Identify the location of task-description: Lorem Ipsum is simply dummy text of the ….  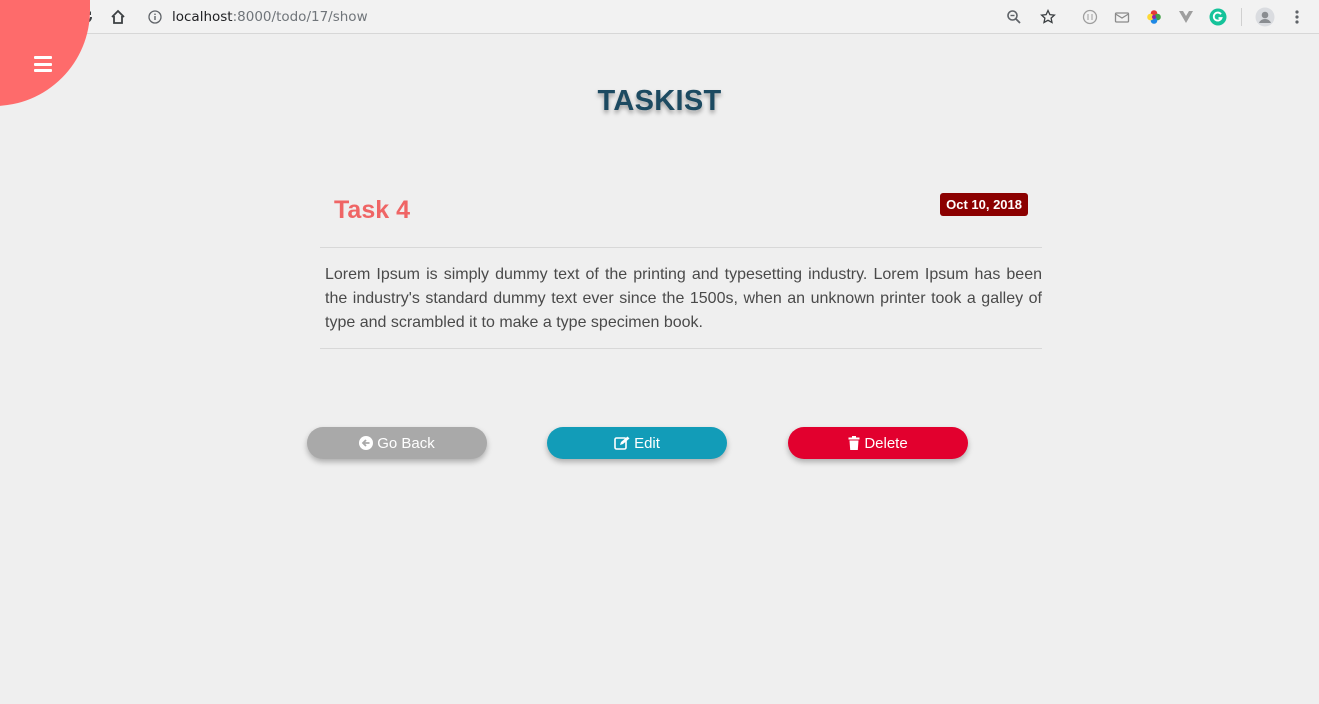
(683, 298).